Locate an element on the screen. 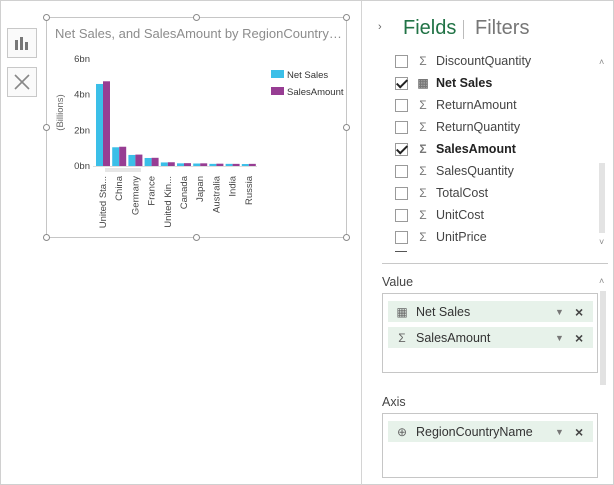 Image resolution: width=614 pixels, height=485 pixels. field-label: UnitCost is located at coordinates (460, 215).